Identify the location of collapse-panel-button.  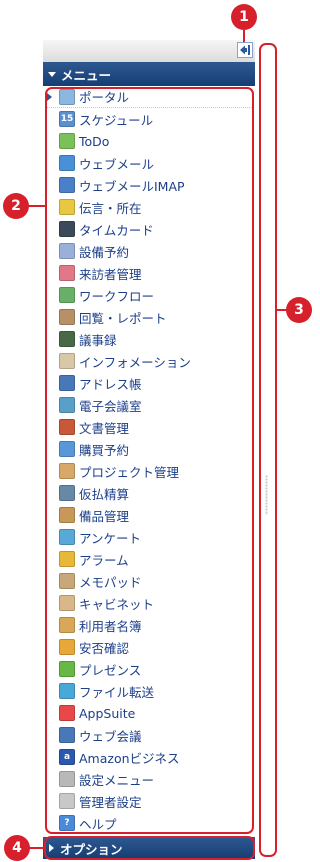
(245, 50).